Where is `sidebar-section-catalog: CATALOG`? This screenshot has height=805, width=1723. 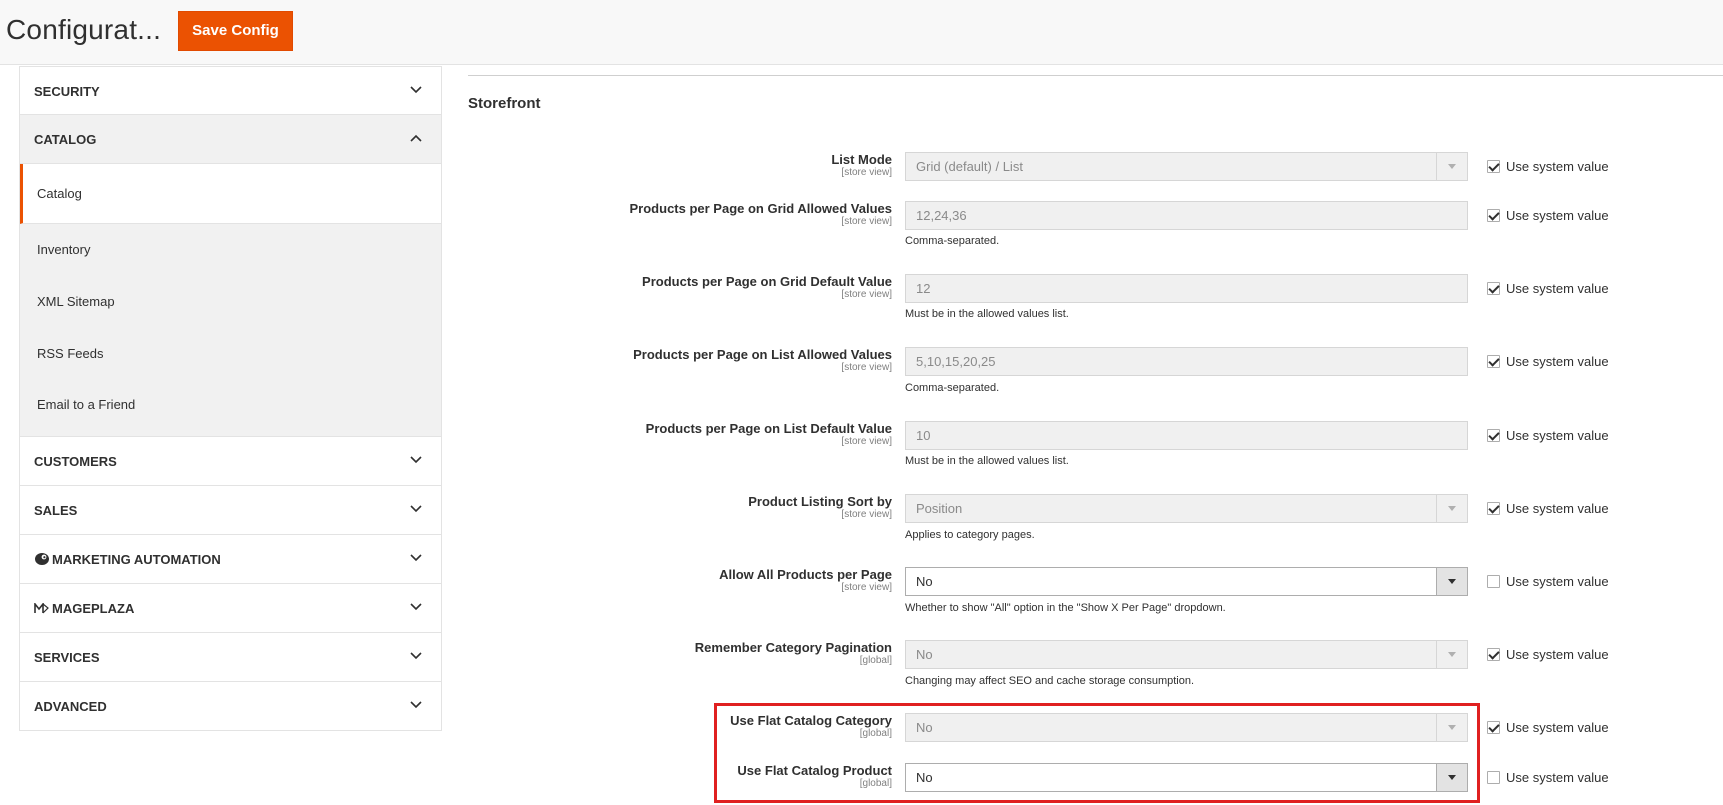
sidebar-section-catalog: CATALOG is located at coordinates (230, 139).